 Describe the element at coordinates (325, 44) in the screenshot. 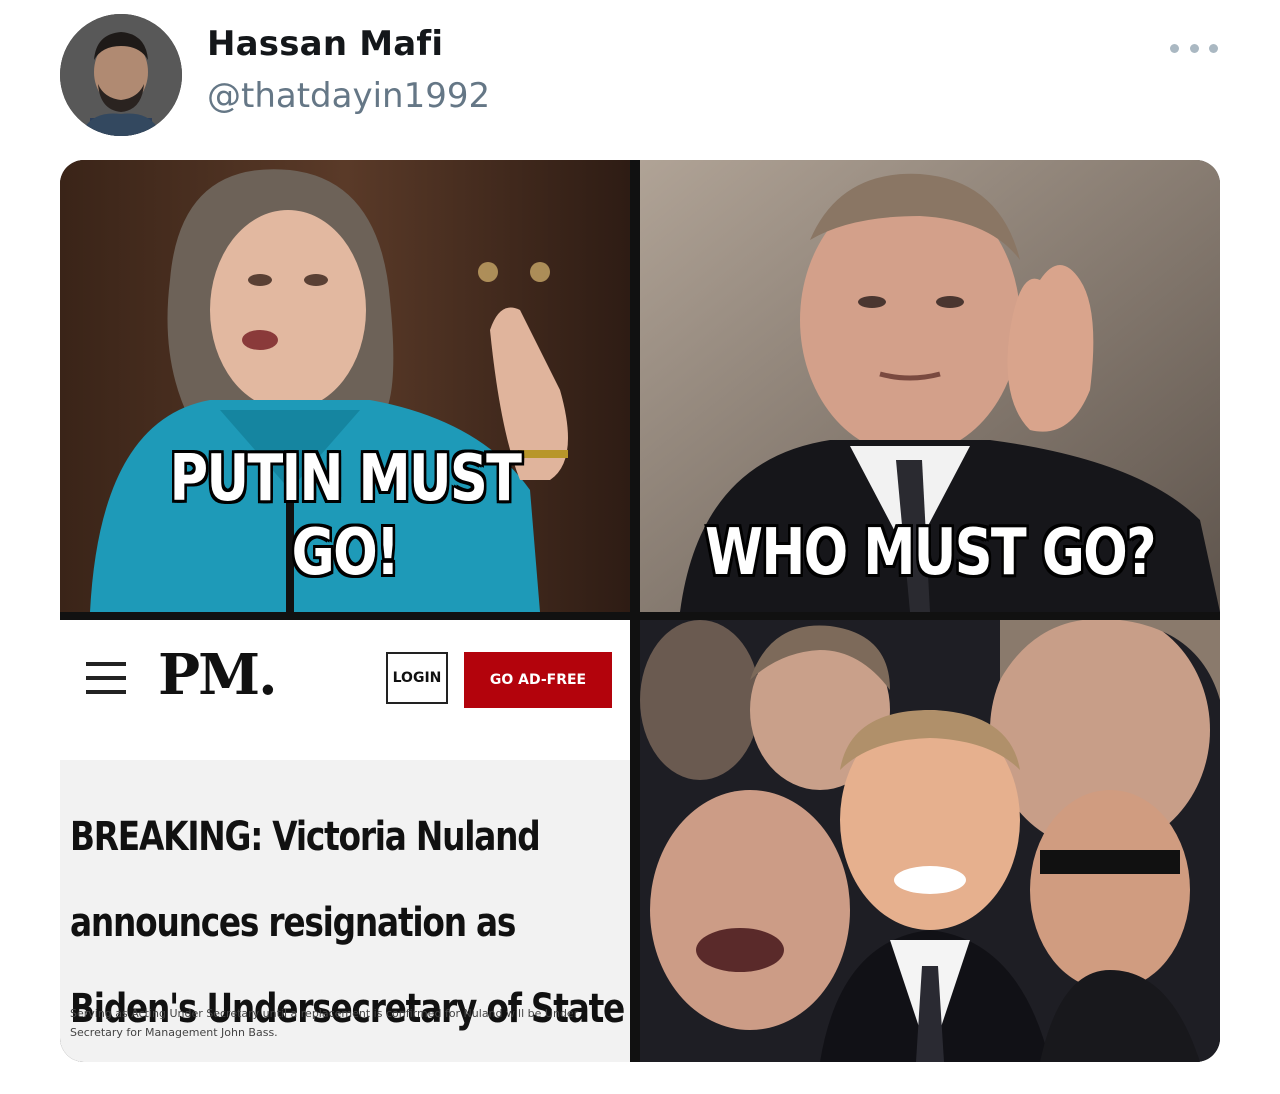

I see `user-display-name: Hassan Mafi` at that location.